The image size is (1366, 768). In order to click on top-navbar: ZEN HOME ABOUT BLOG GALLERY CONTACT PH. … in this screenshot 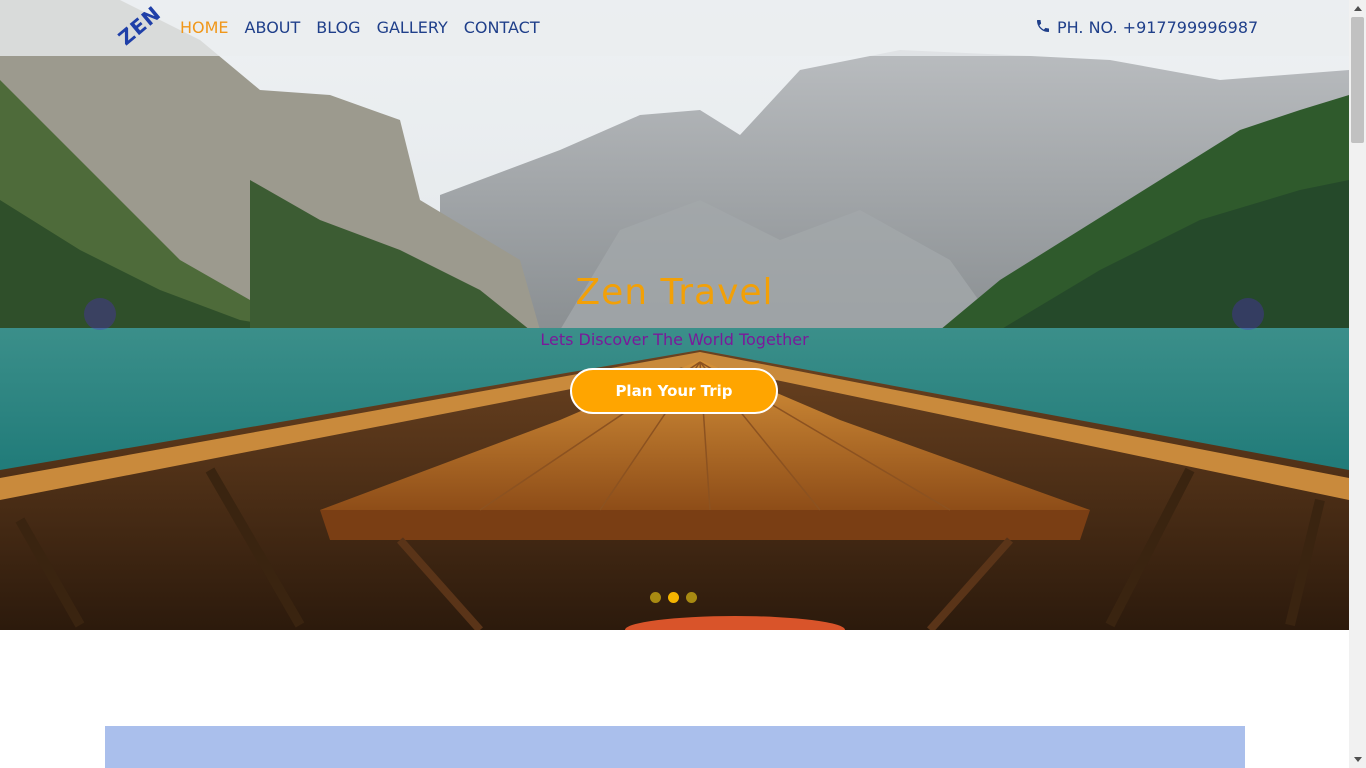, I will do `click(674, 28)`.